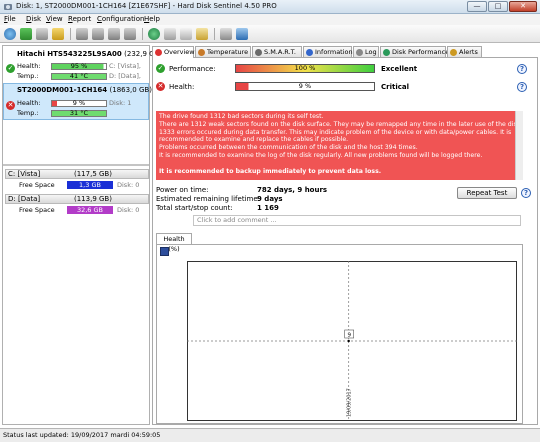 This screenshot has height=442, width=540. What do you see at coordinates (10, 34) in the screenshot?
I see `refresh-icon` at bounding box center [10, 34].